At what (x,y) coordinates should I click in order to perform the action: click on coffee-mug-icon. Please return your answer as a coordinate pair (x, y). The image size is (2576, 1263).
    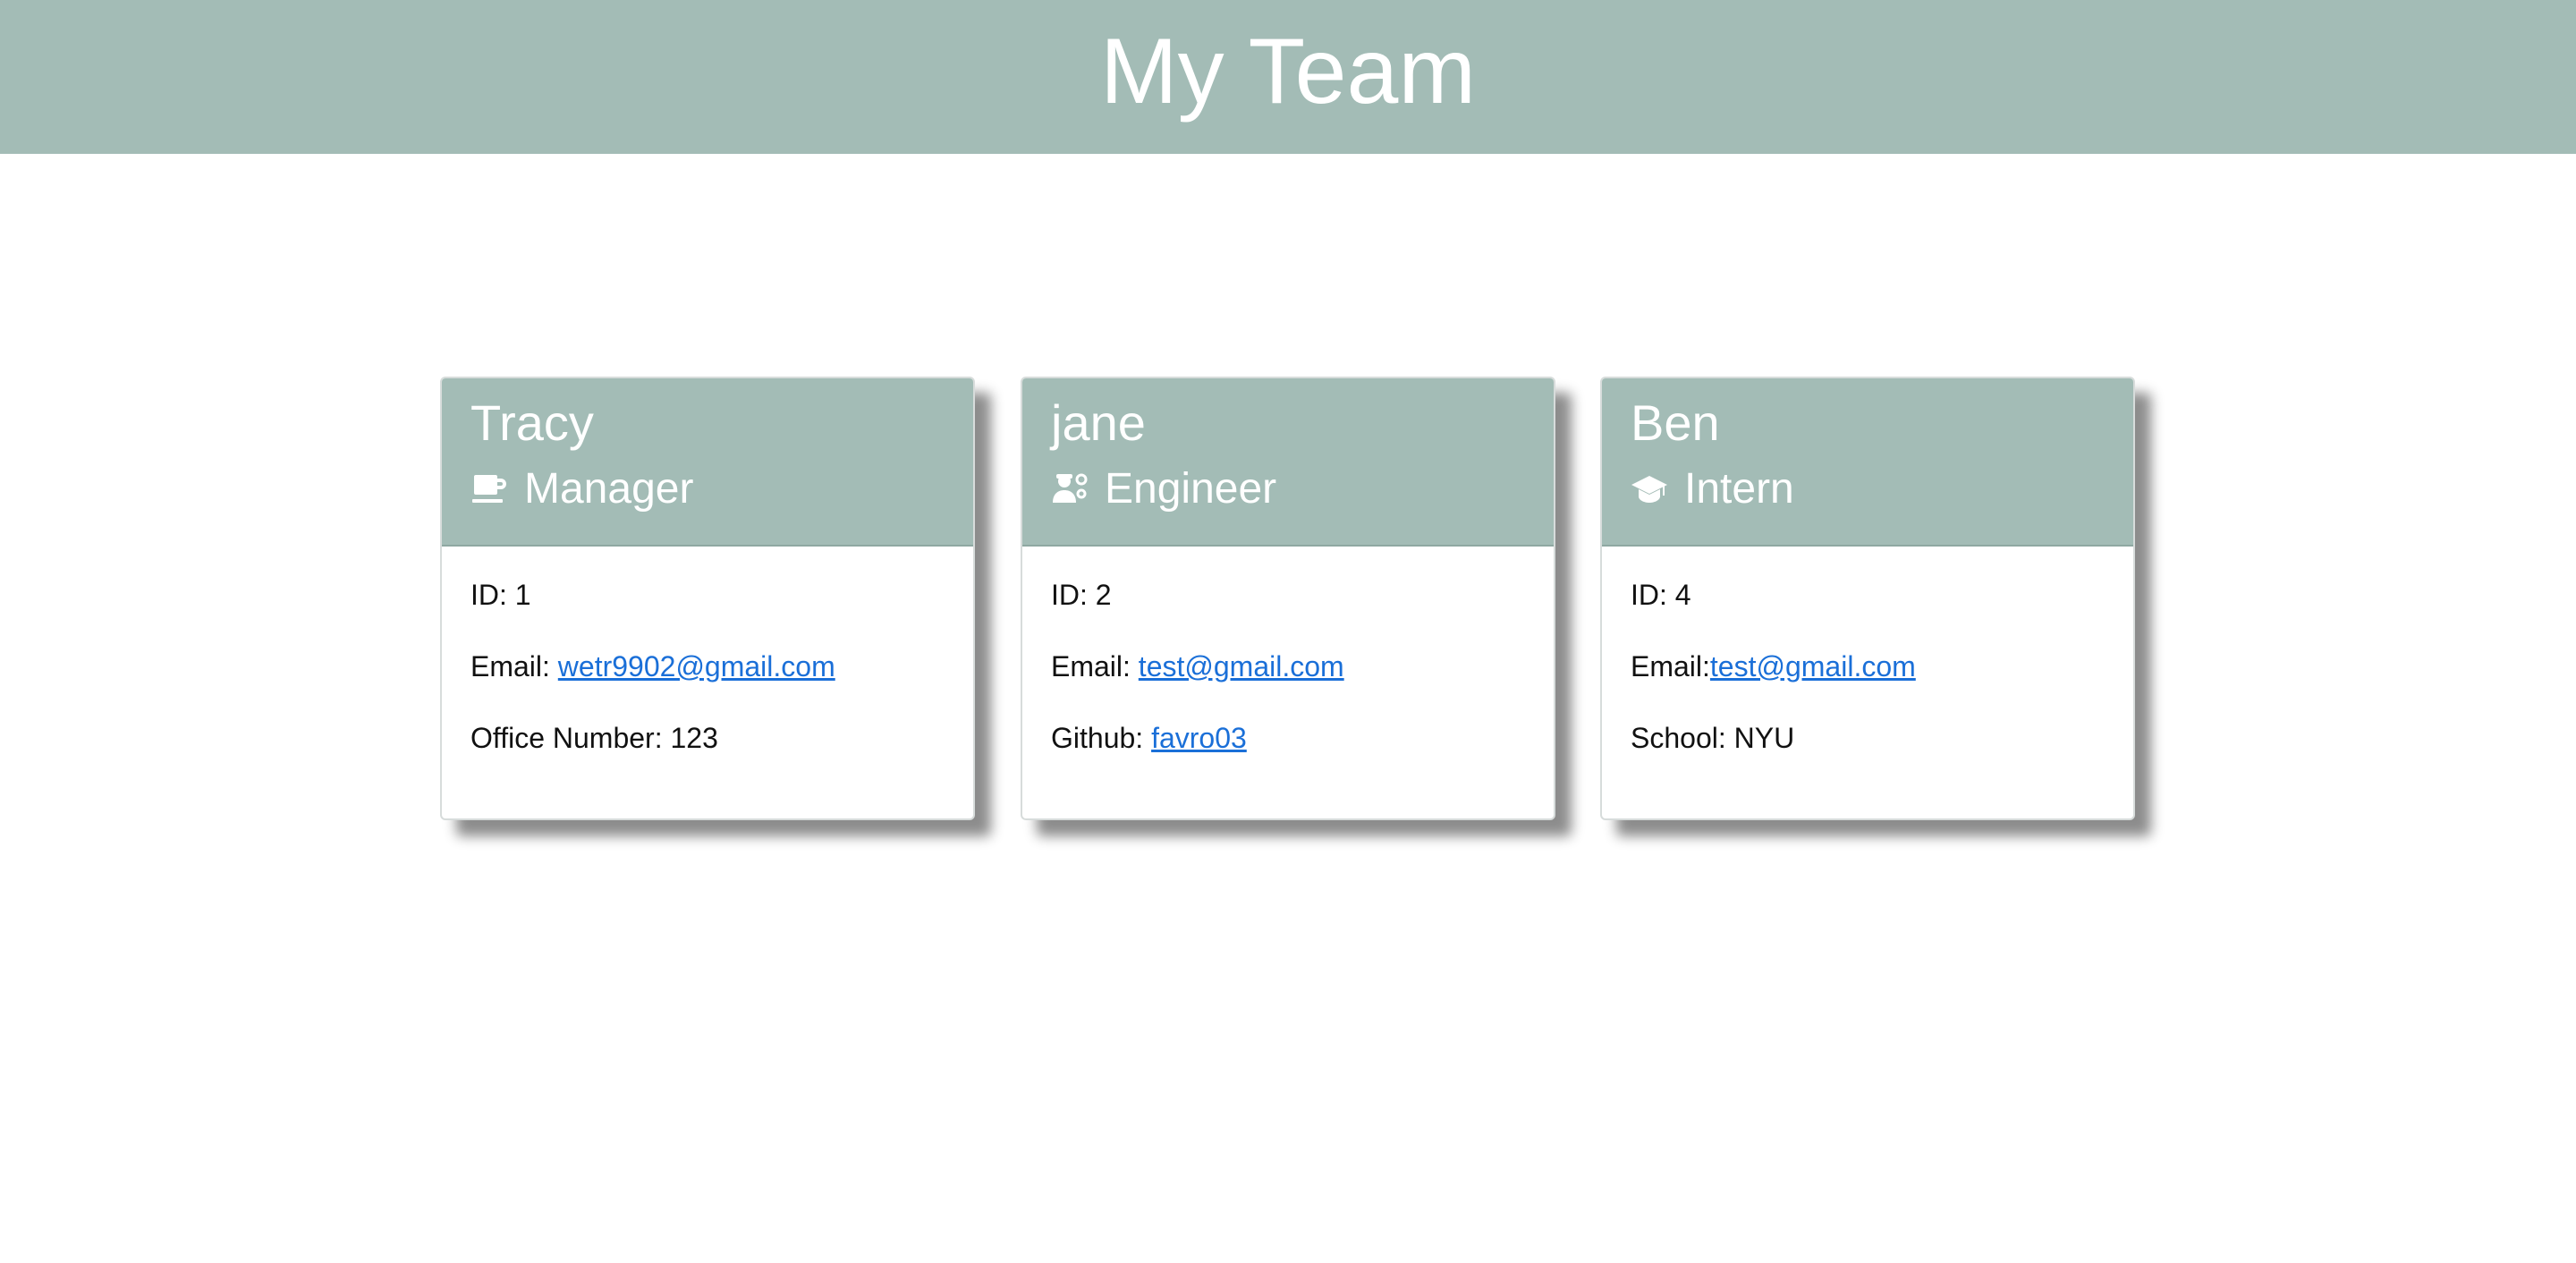
    Looking at the image, I should click on (489, 489).